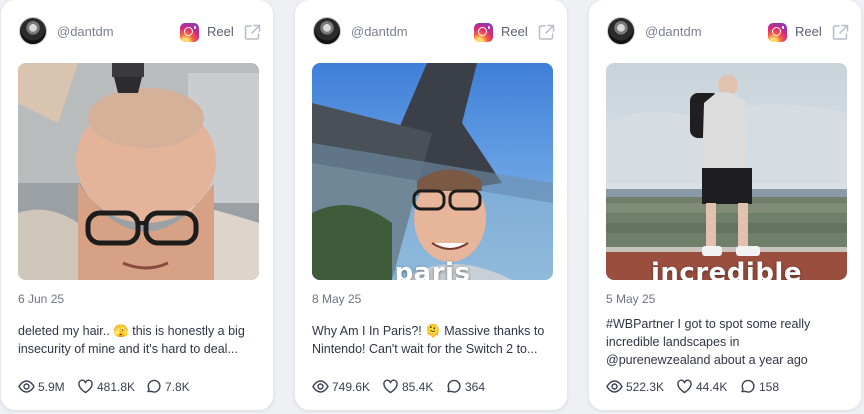  Describe the element at coordinates (418, 387) in the screenshot. I see `likes-count: 85.4K` at that location.